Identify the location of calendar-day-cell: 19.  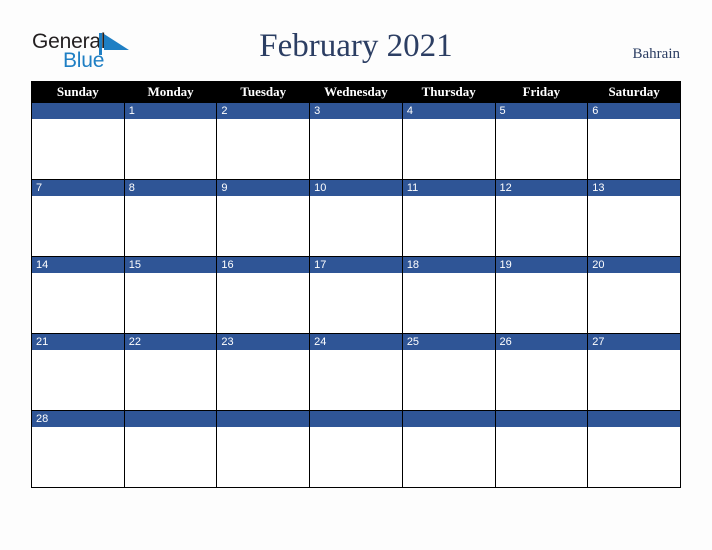
(541, 295).